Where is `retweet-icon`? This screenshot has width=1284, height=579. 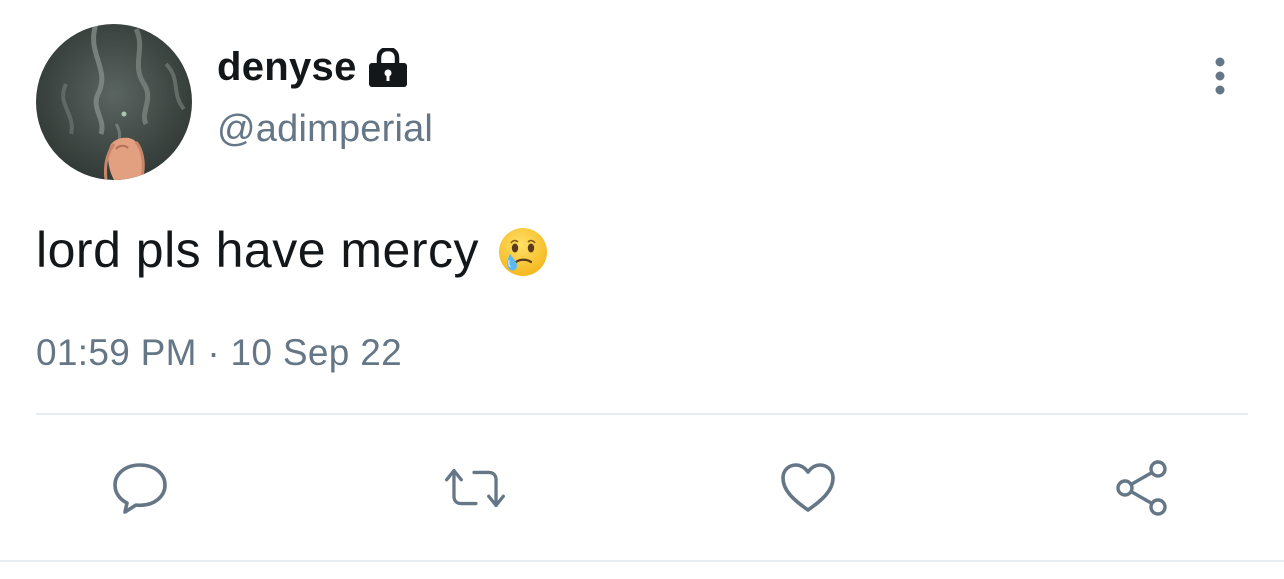 retweet-icon is located at coordinates (475, 488).